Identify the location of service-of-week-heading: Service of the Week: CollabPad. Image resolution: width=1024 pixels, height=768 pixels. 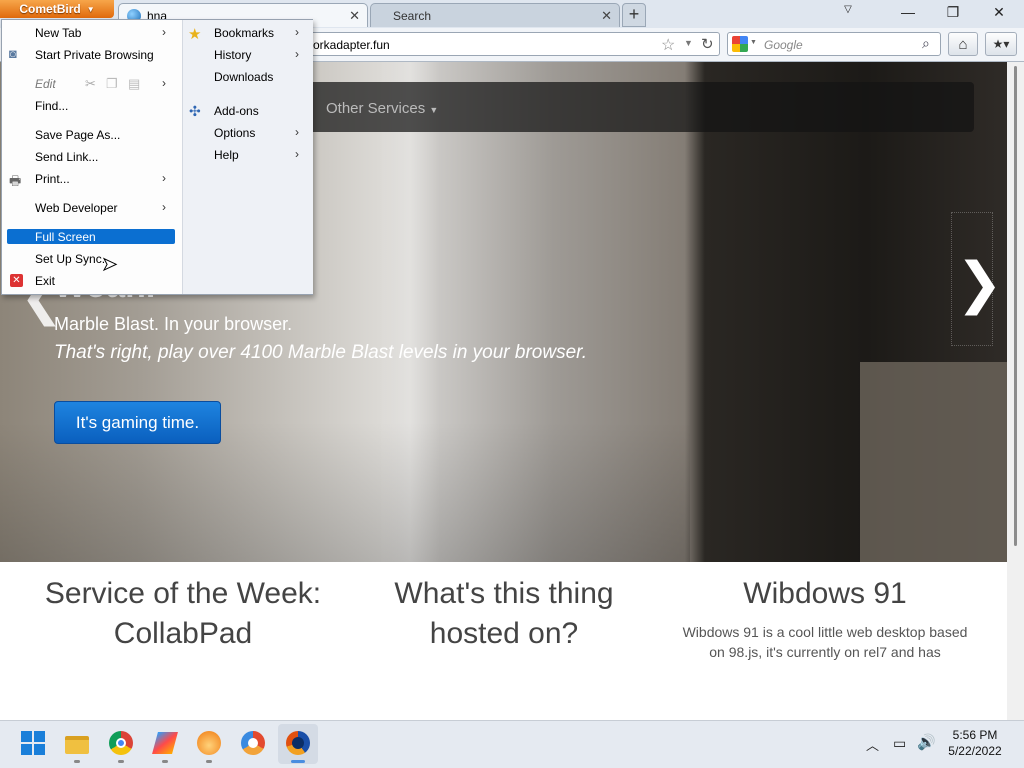
(183, 613).